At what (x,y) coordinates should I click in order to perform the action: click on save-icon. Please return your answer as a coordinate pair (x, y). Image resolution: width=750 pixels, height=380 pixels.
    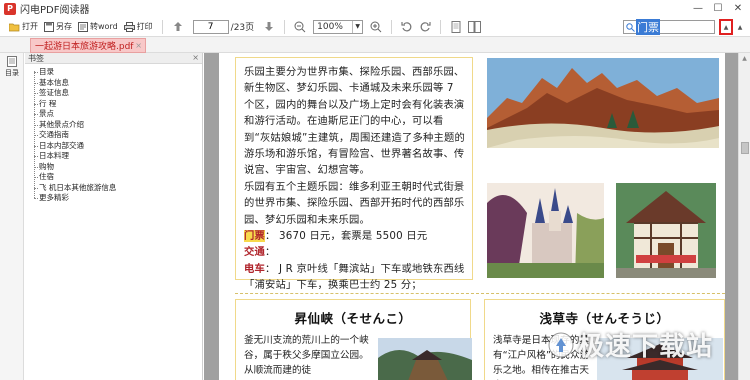
    Looking at the image, I should click on (49, 26).